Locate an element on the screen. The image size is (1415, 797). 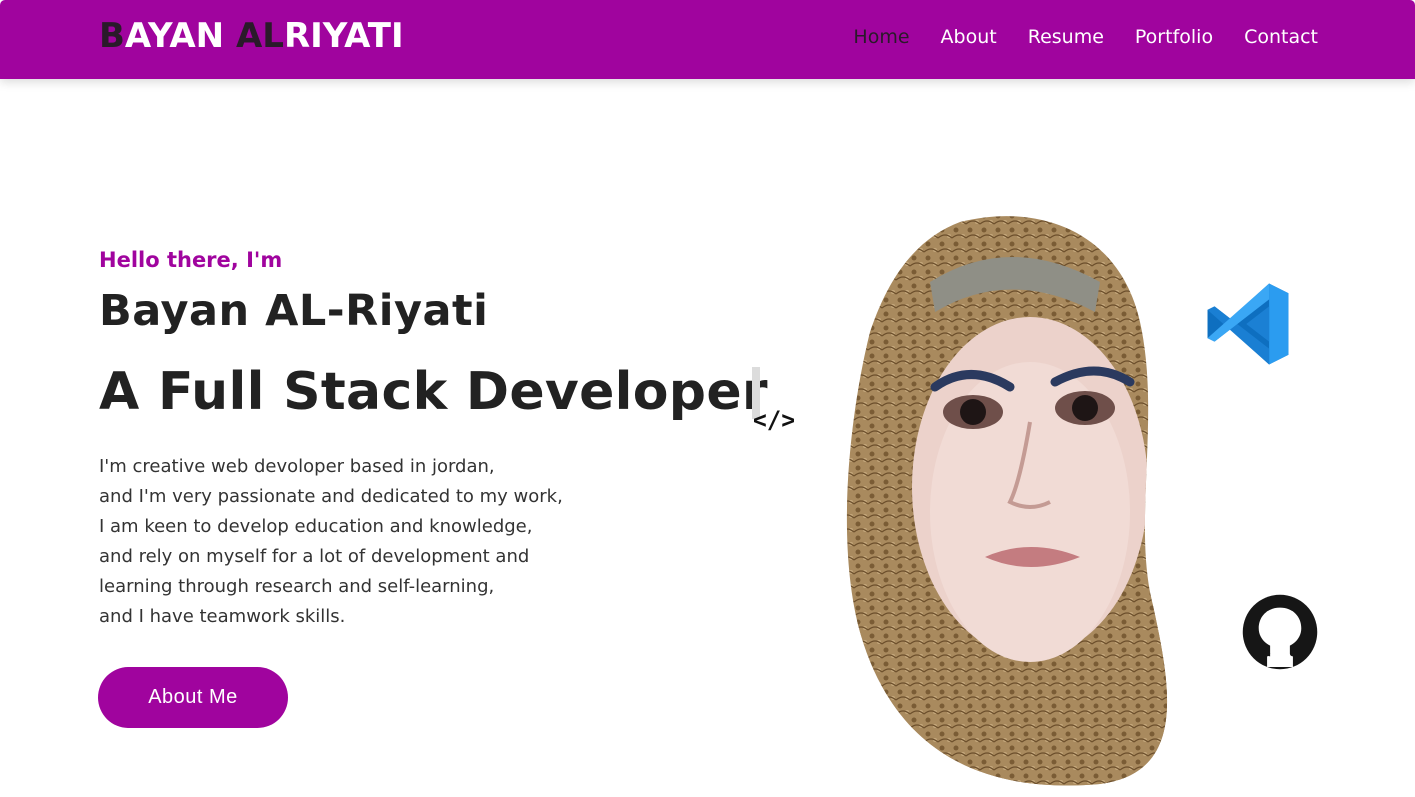
logo-initial: B is located at coordinates (112, 36).